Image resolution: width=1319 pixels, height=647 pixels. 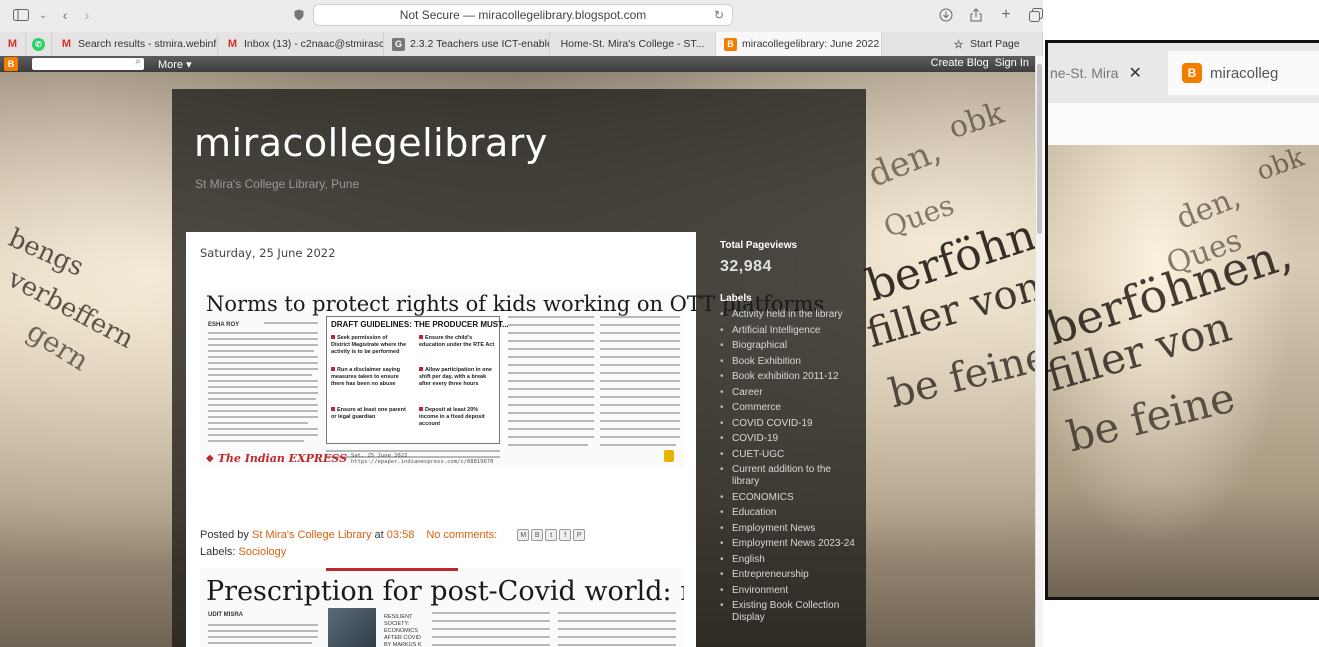 What do you see at coordinates (719, 15) in the screenshot?
I see `reload-icon: ↻` at bounding box center [719, 15].